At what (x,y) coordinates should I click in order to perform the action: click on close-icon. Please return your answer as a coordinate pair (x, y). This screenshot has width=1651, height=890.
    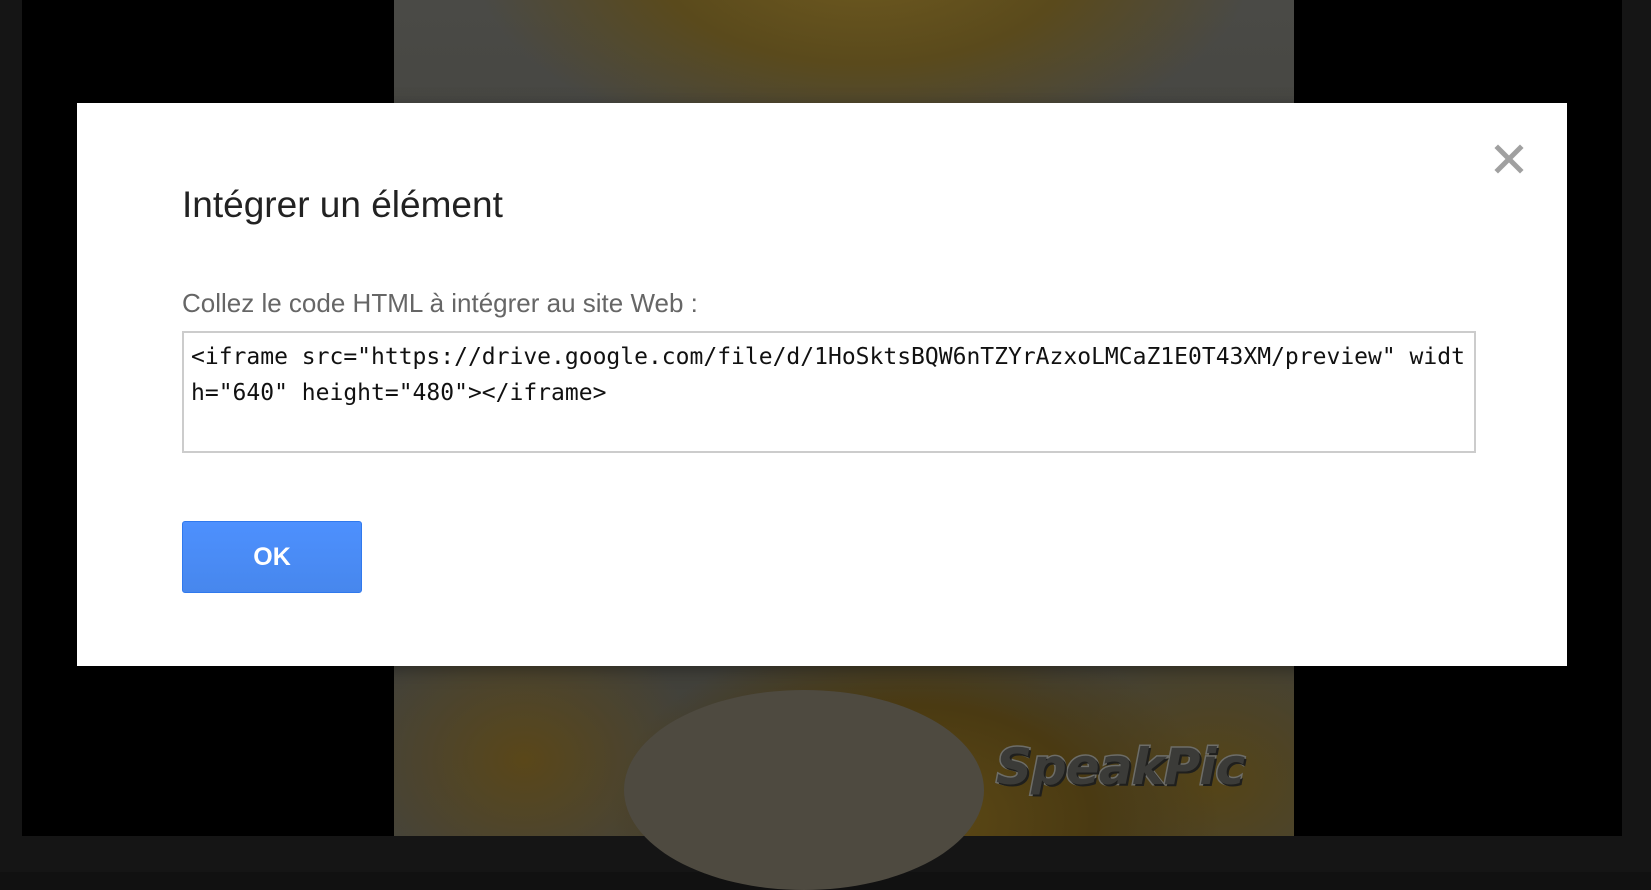
    Looking at the image, I should click on (1509, 159).